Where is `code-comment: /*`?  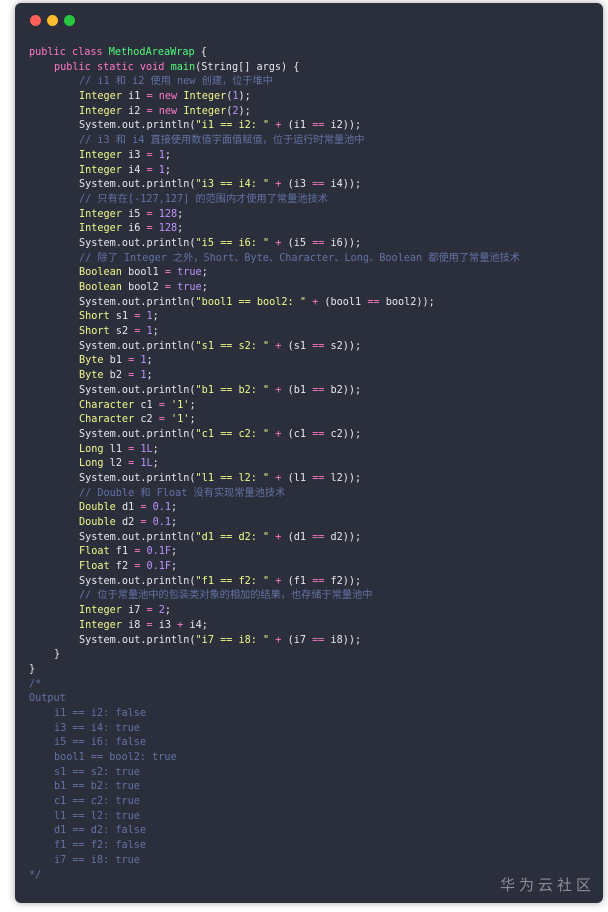
code-comment: /* is located at coordinates (35, 684).